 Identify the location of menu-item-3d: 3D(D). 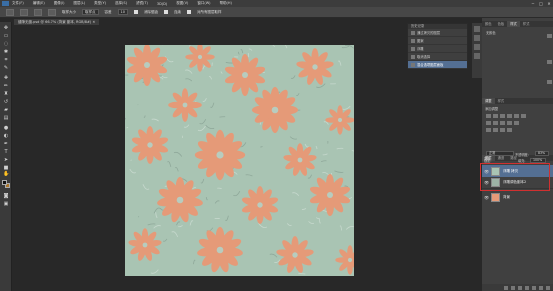
(162, 4).